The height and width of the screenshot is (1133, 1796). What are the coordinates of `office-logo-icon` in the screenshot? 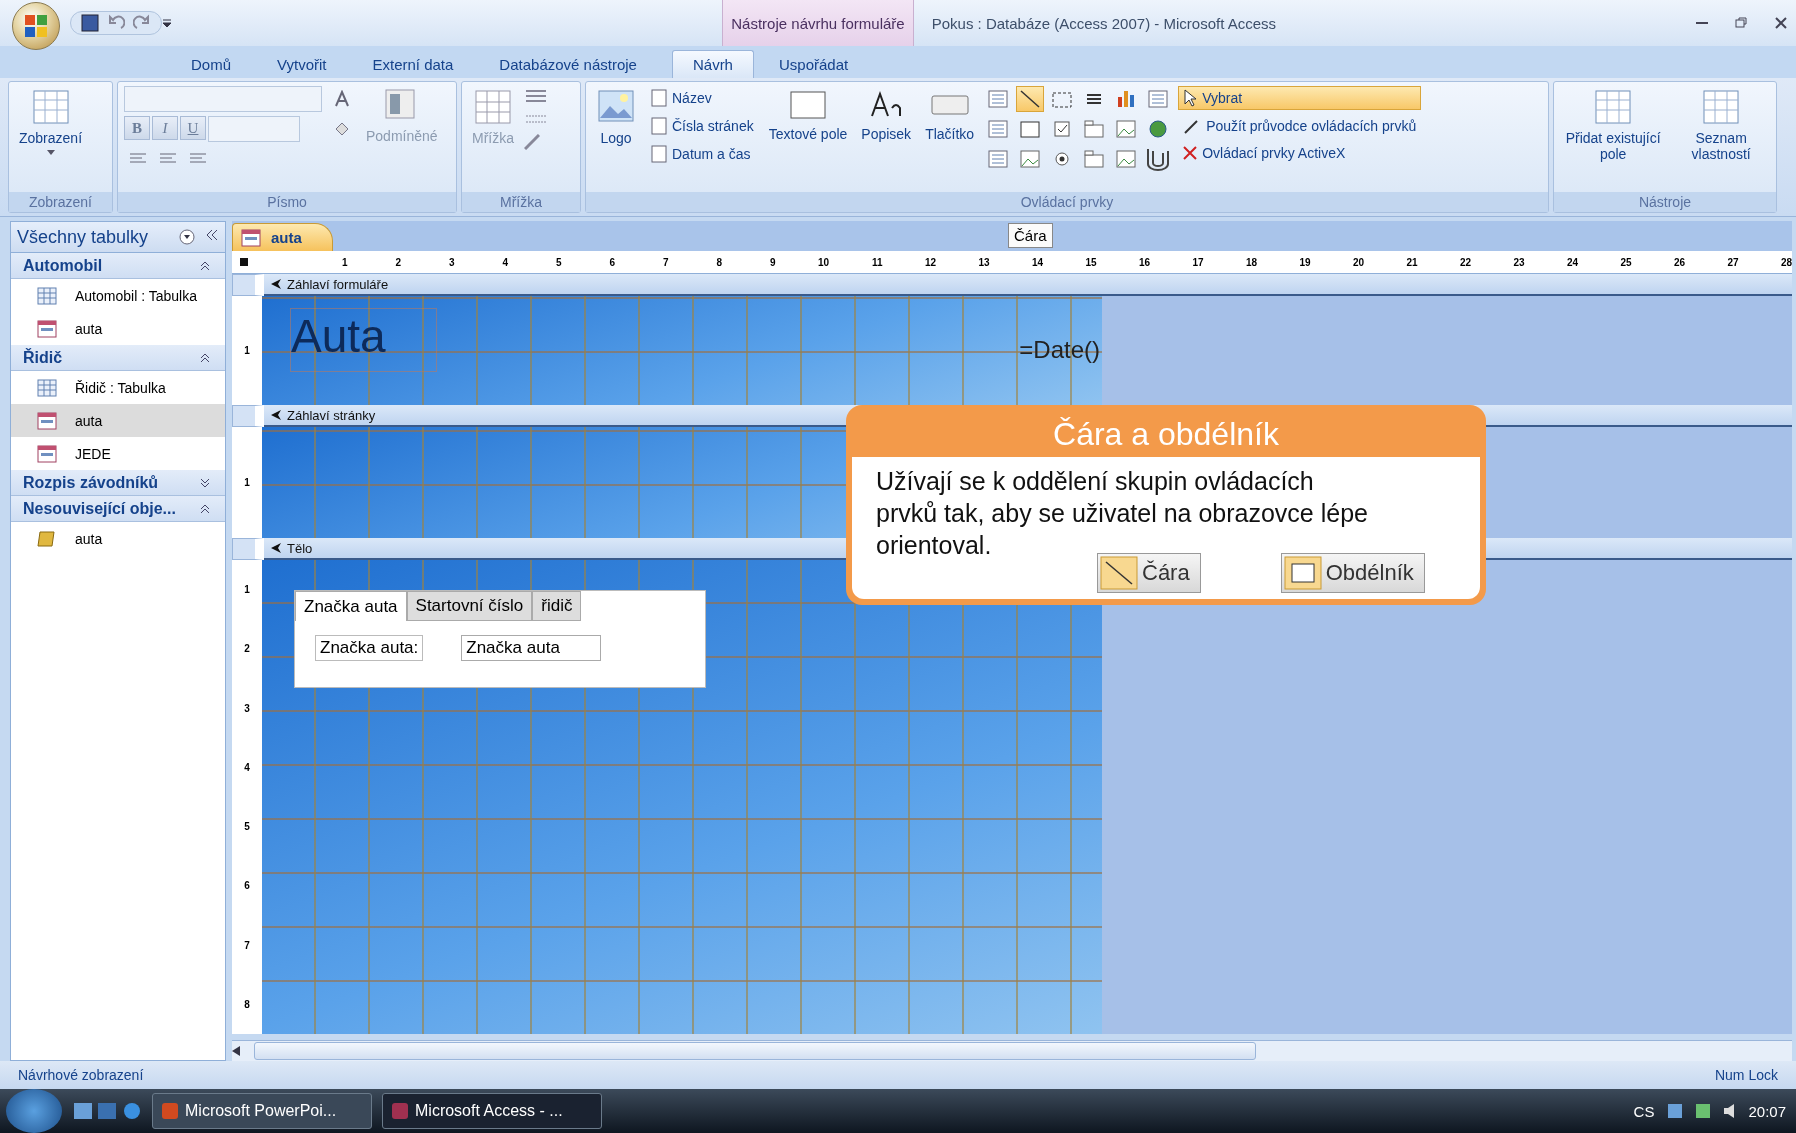 It's located at (36, 26).